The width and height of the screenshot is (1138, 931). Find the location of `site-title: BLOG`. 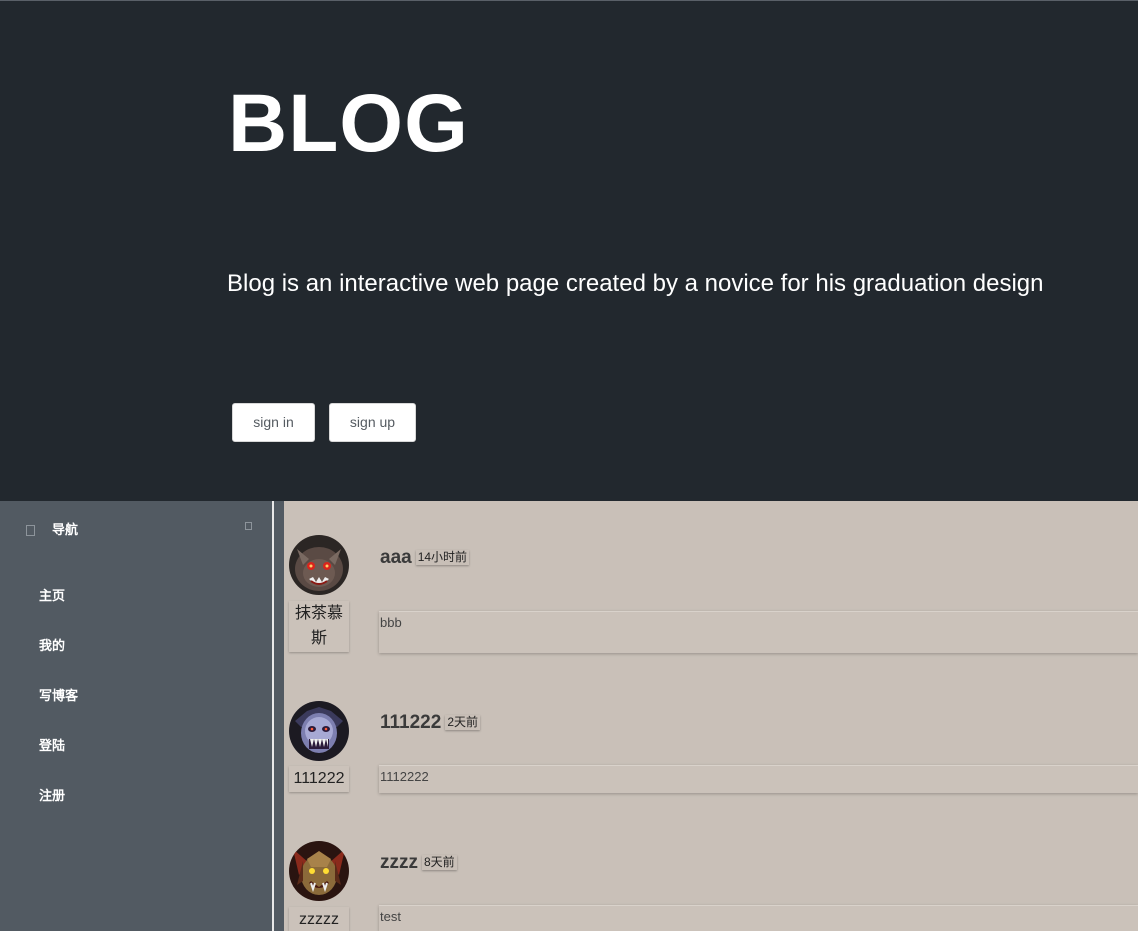

site-title: BLOG is located at coordinates (348, 123).